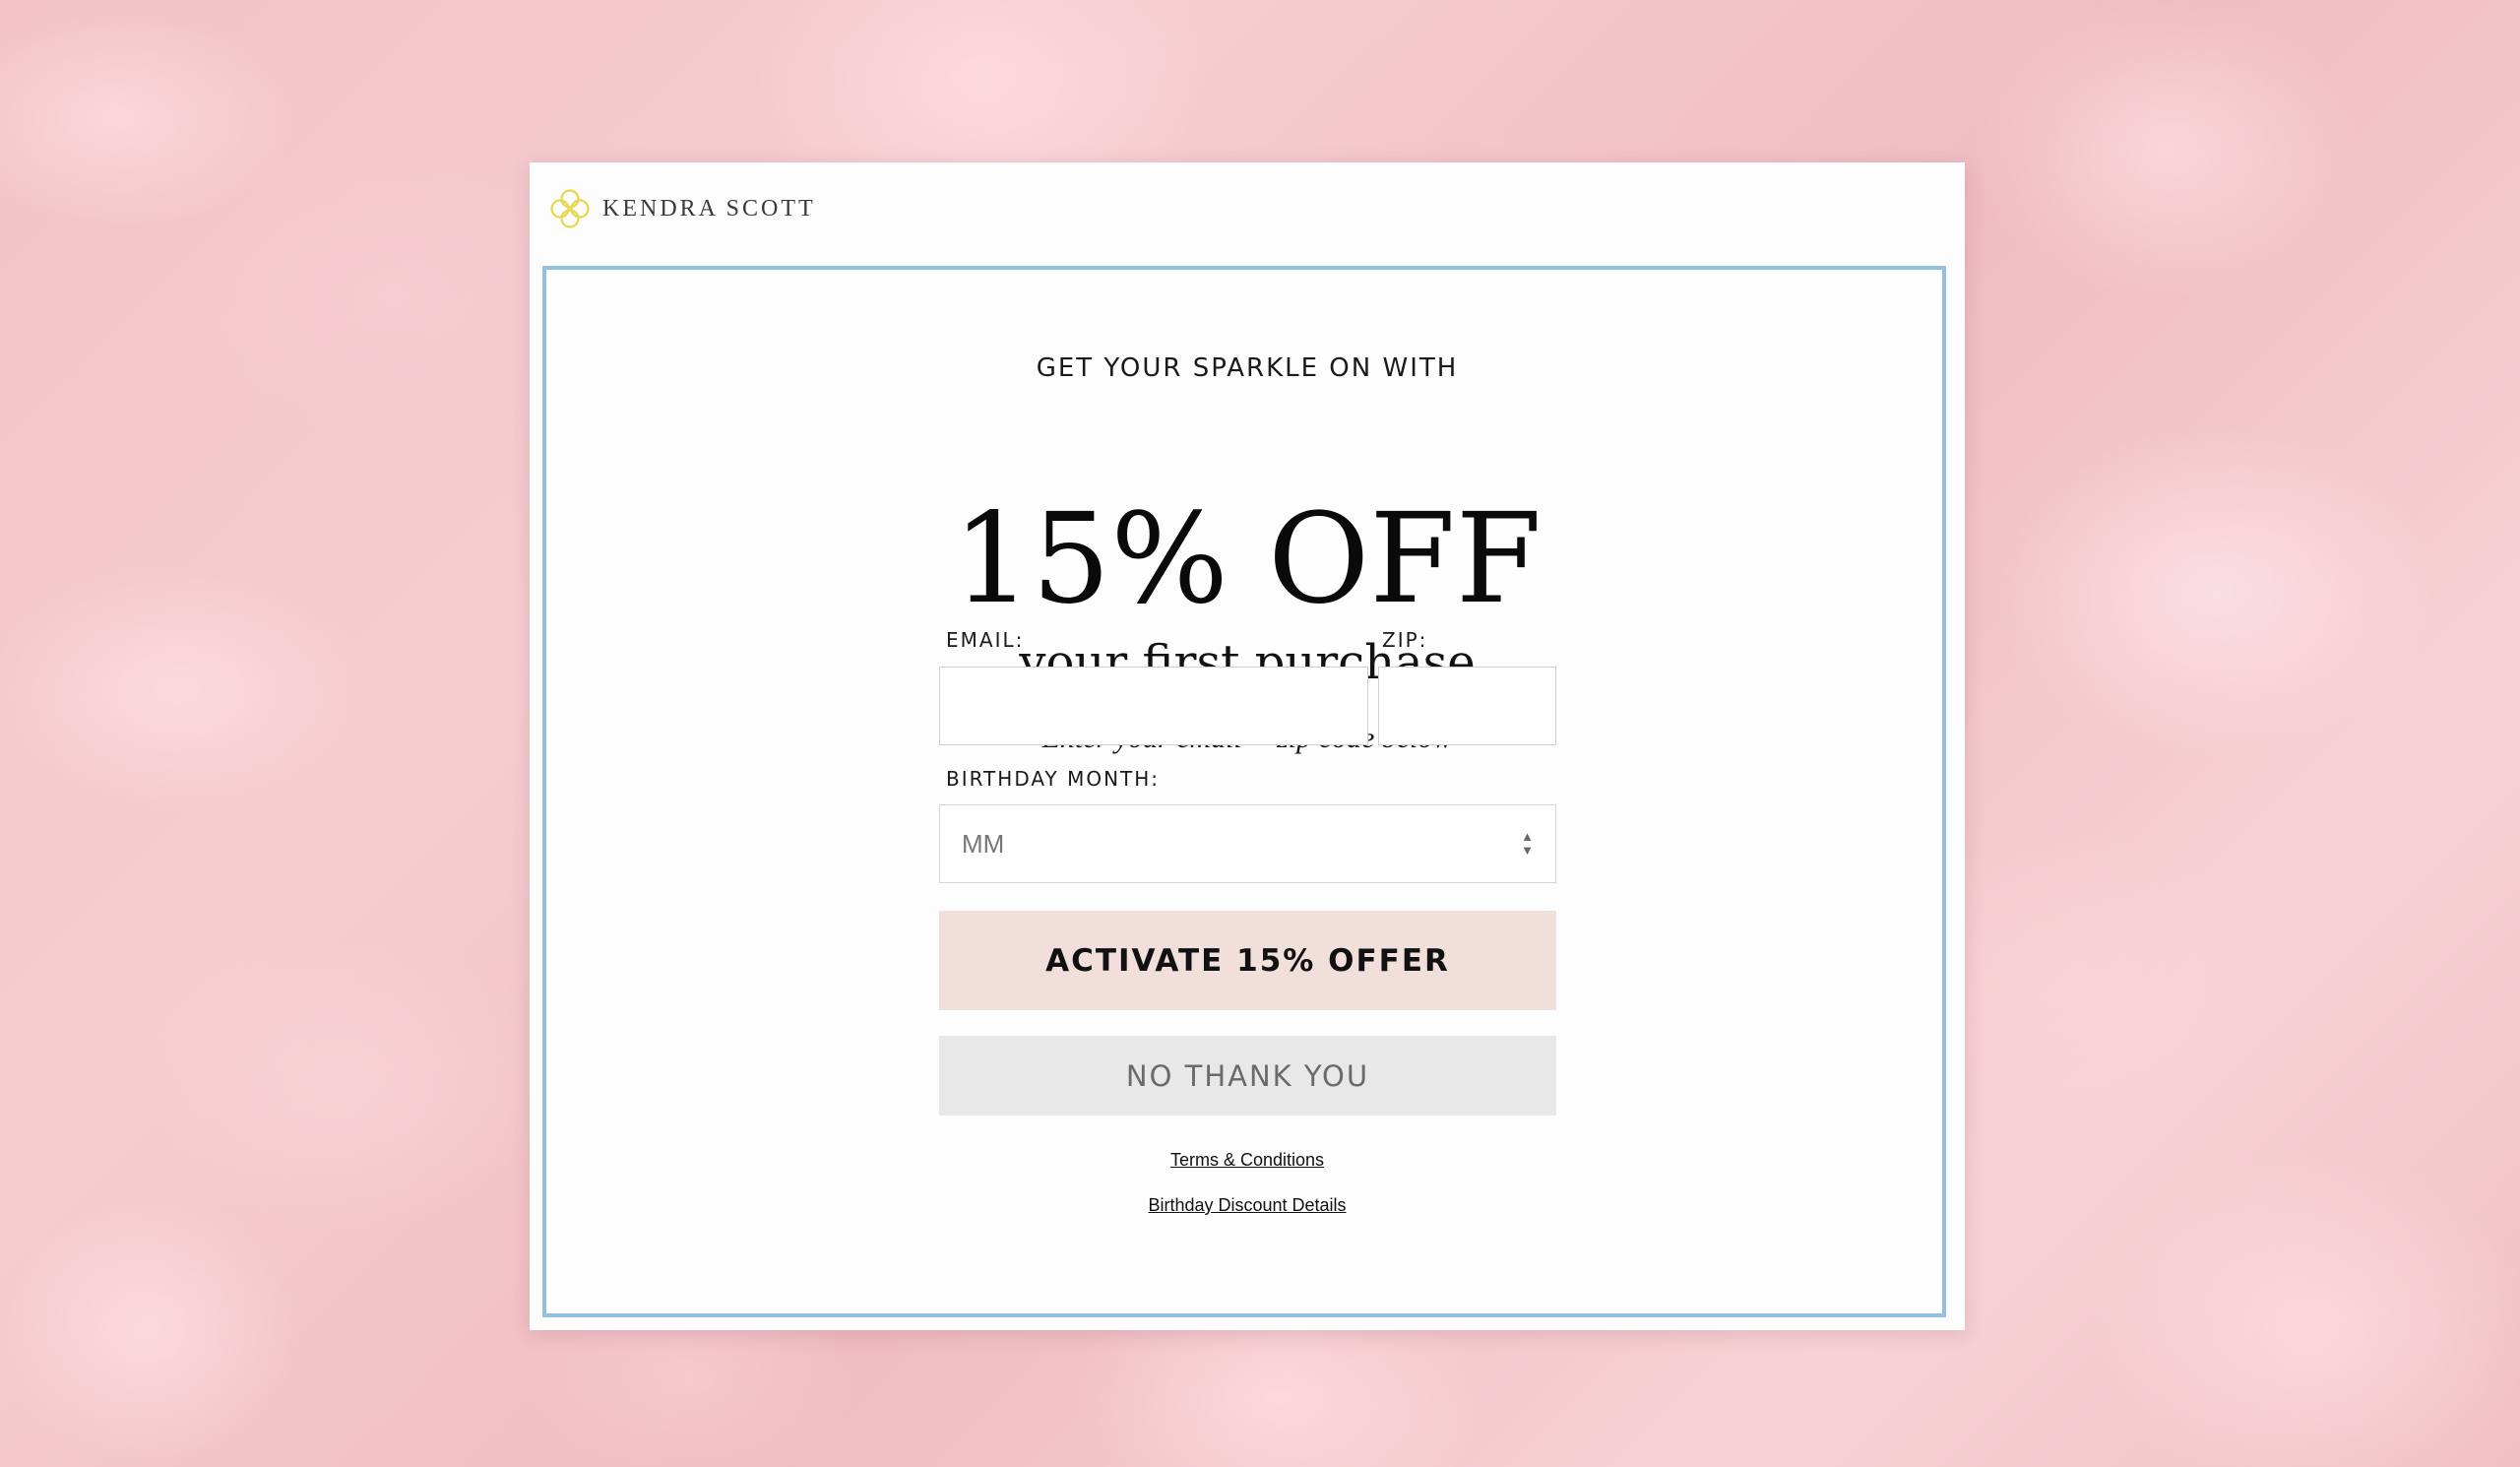 The height and width of the screenshot is (1467, 2520). What do you see at coordinates (1467, 706) in the screenshot?
I see `zip-field` at bounding box center [1467, 706].